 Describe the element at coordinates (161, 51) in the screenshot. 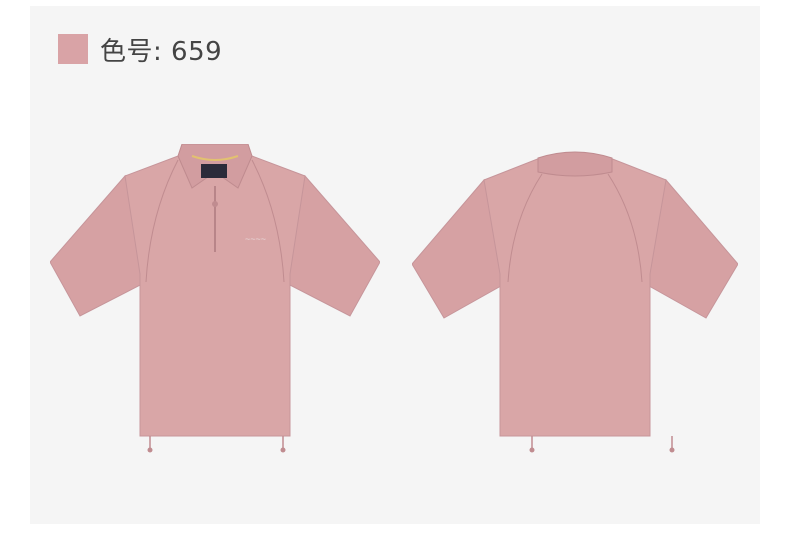

I see `color-code-label: 色号: 659` at that location.